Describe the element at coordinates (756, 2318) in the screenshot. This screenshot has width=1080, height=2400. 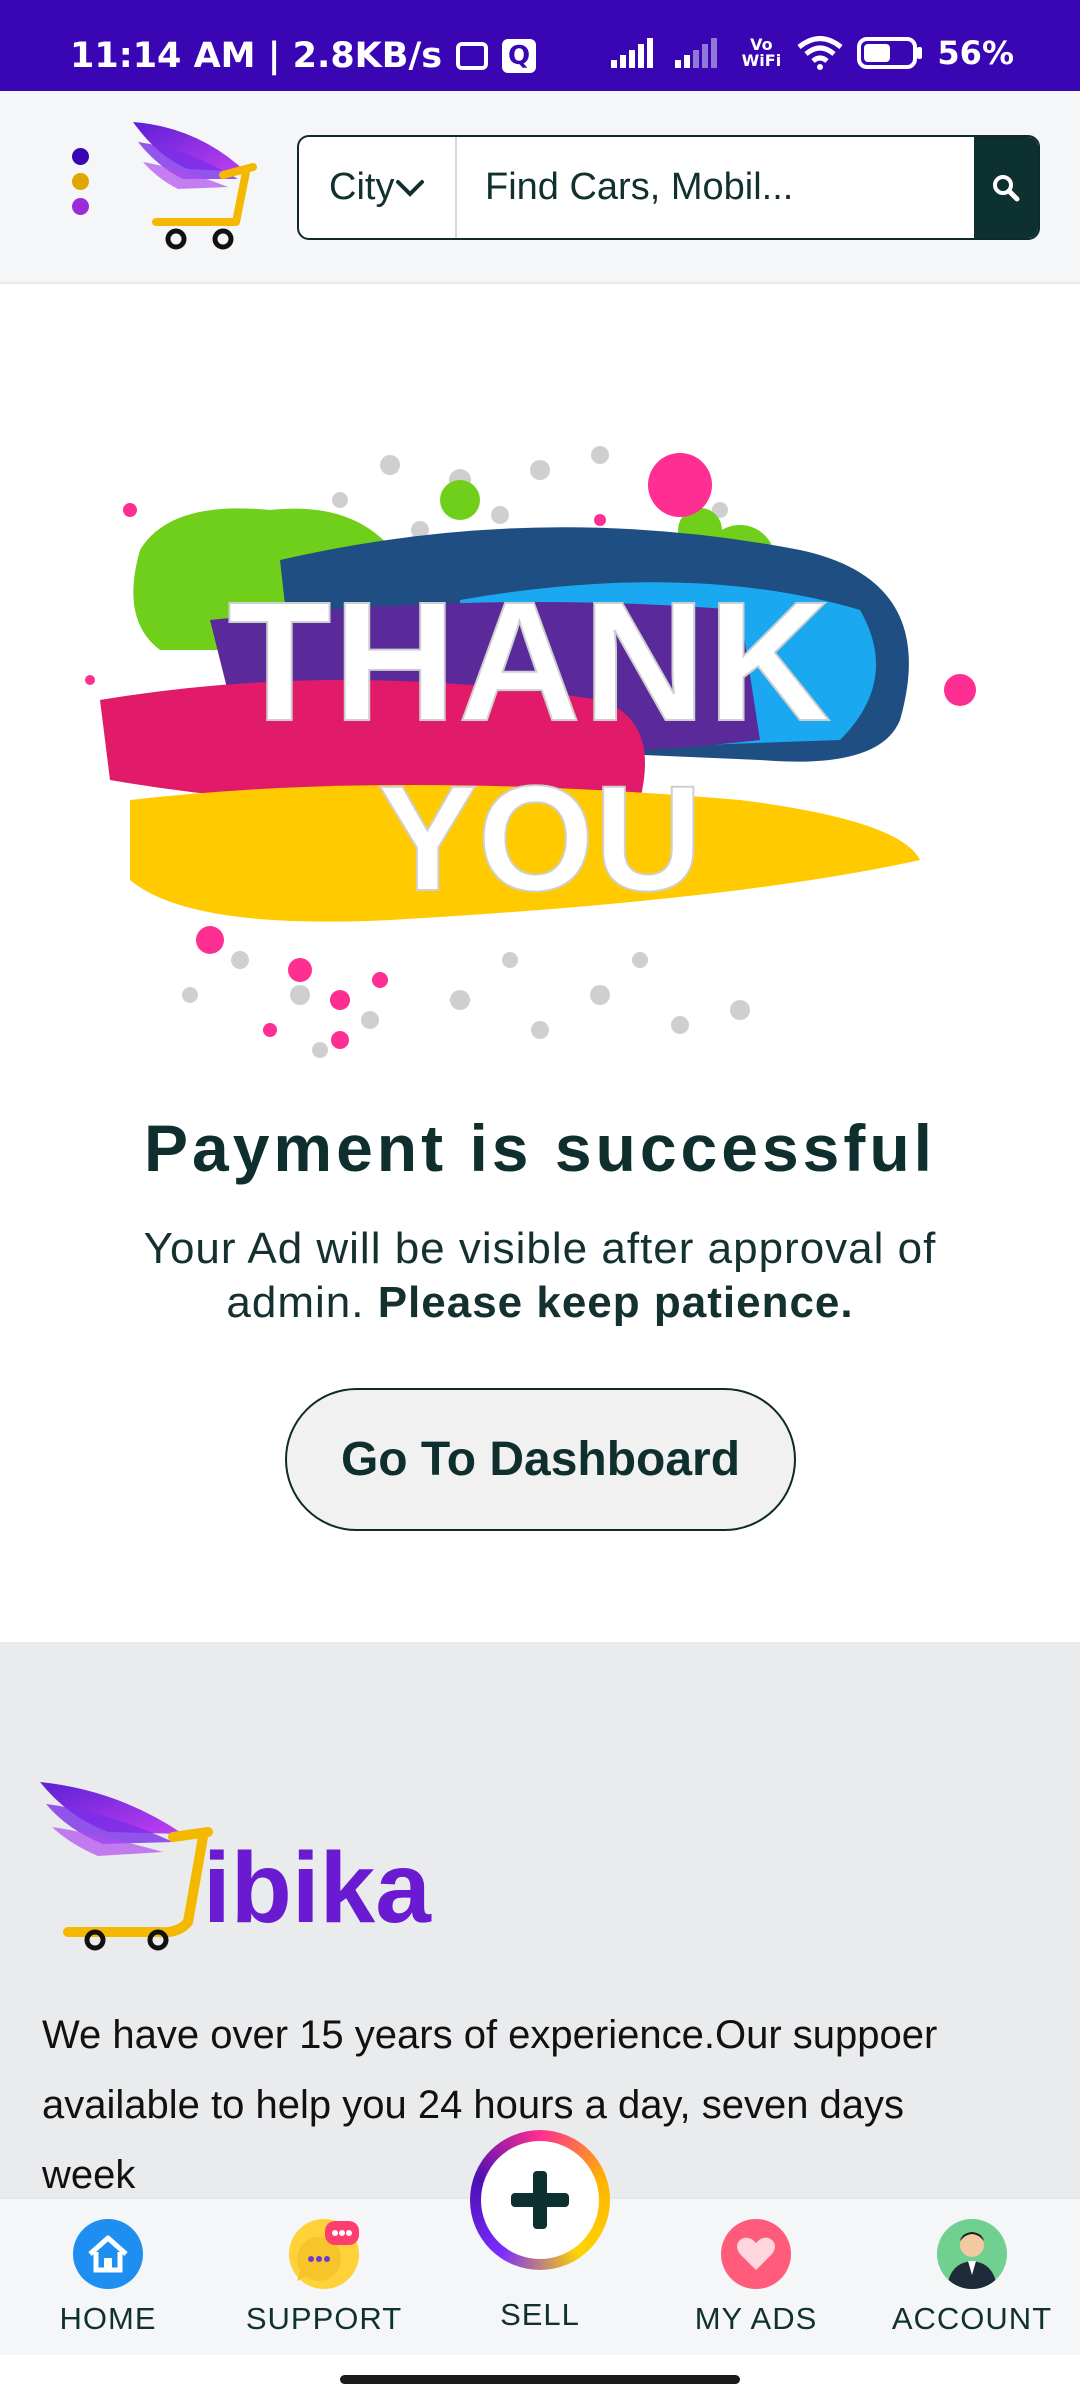
I see `nav-my-ads-label: MY ADS` at that location.